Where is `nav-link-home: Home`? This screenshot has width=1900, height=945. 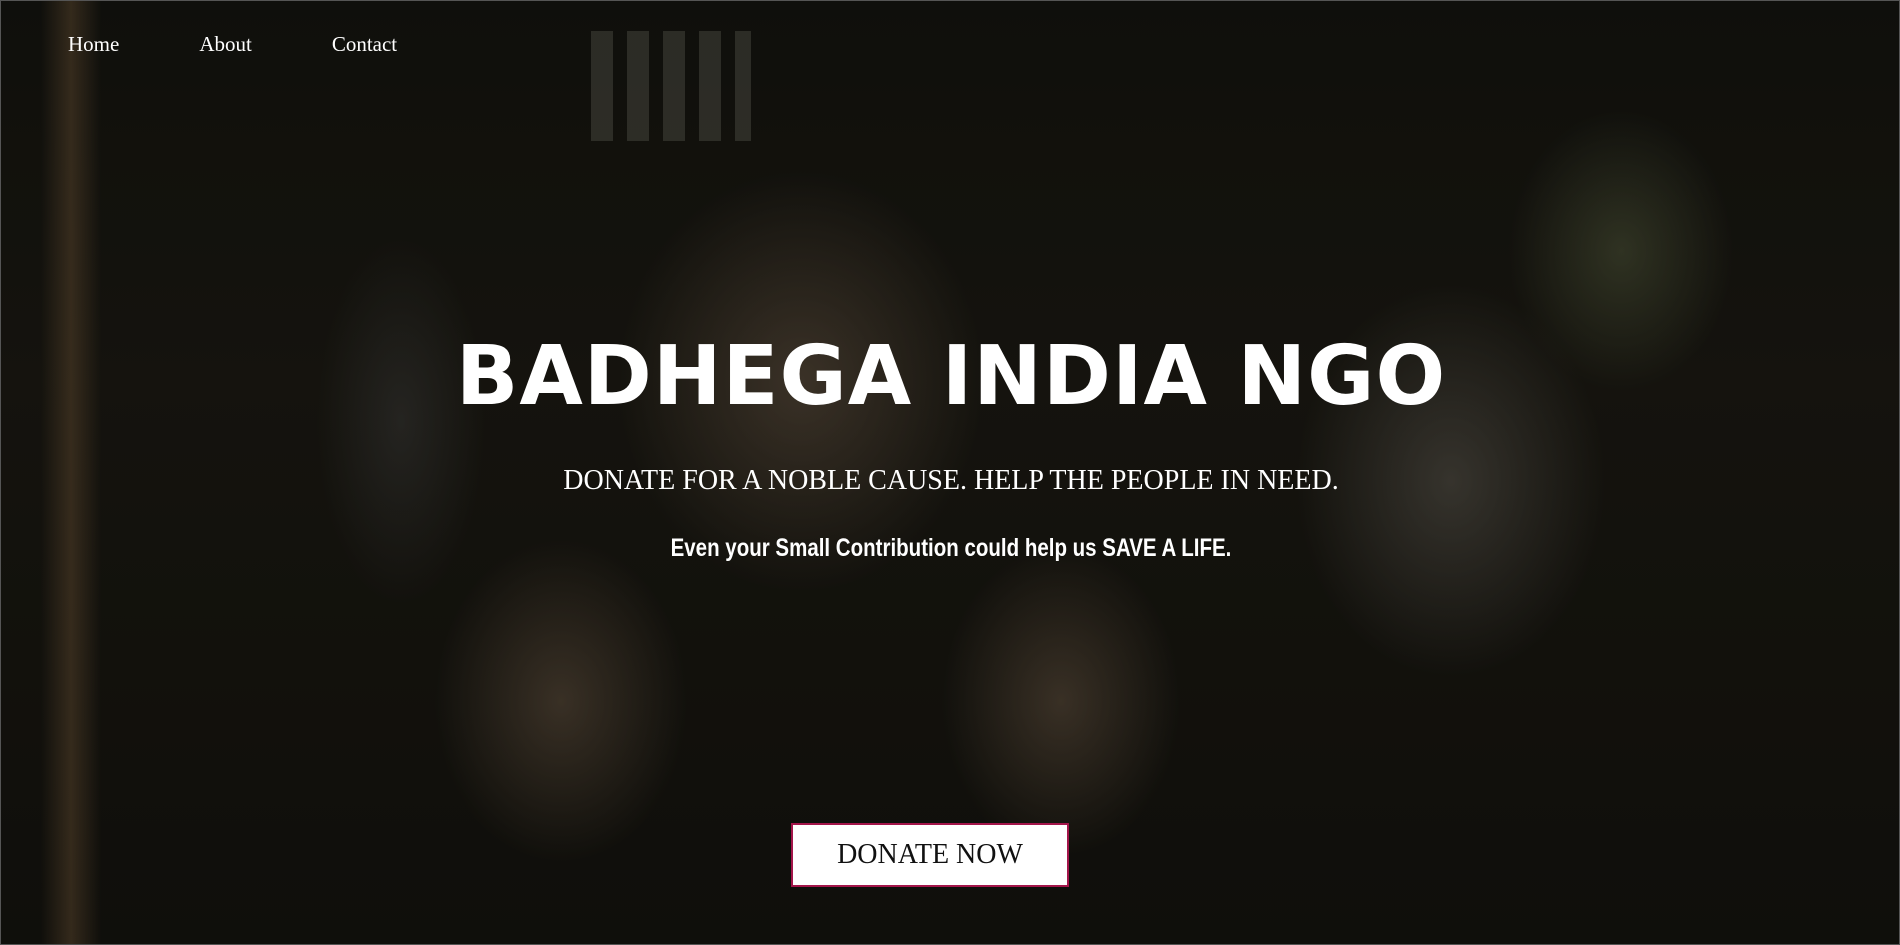 nav-link-home: Home is located at coordinates (93, 44).